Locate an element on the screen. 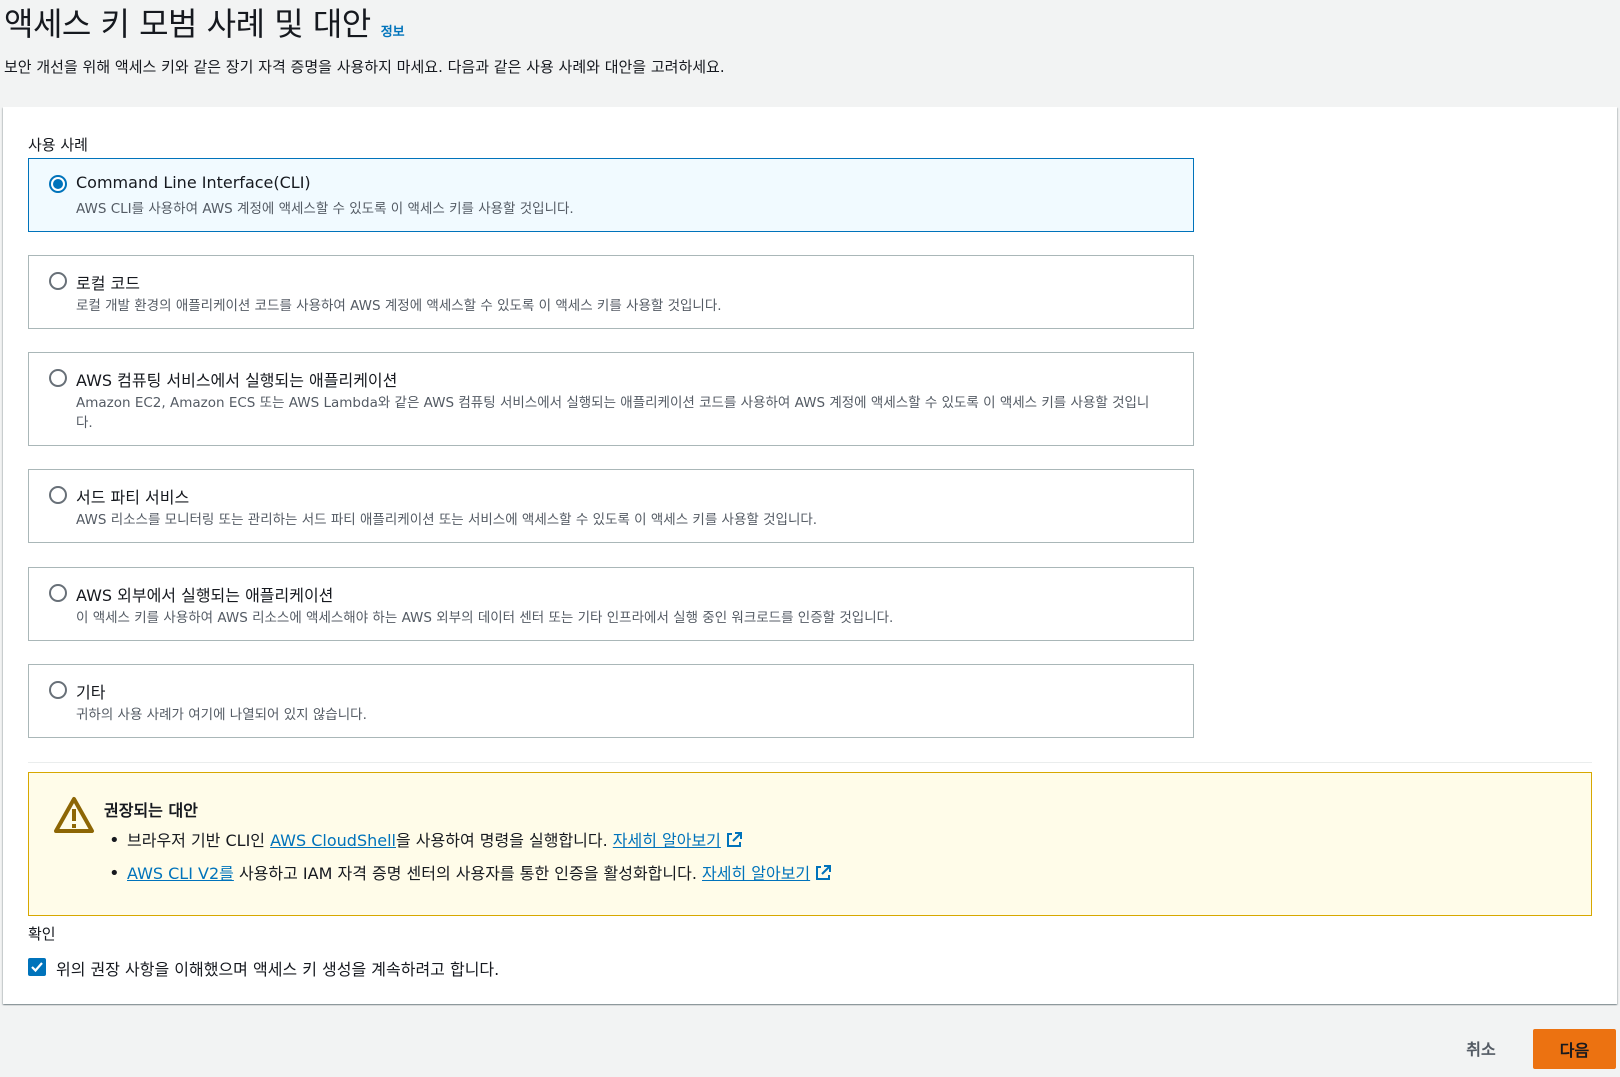 This screenshot has height=1077, width=1620. page-title: 액세스 키 모범 사례 및 대안 is located at coordinates (187, 24).